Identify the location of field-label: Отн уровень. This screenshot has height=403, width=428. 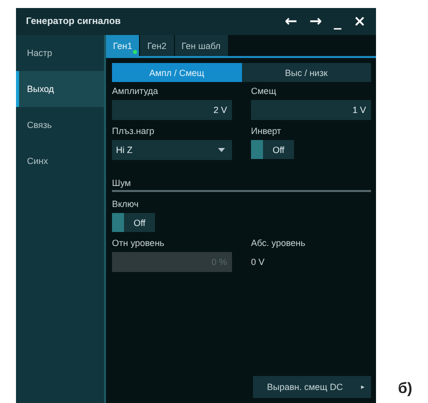
(138, 243).